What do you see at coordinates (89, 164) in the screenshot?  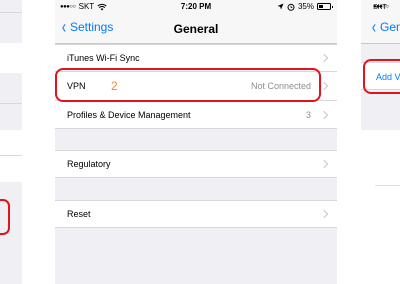 I see `regulatory-label: Regulatory` at bounding box center [89, 164].